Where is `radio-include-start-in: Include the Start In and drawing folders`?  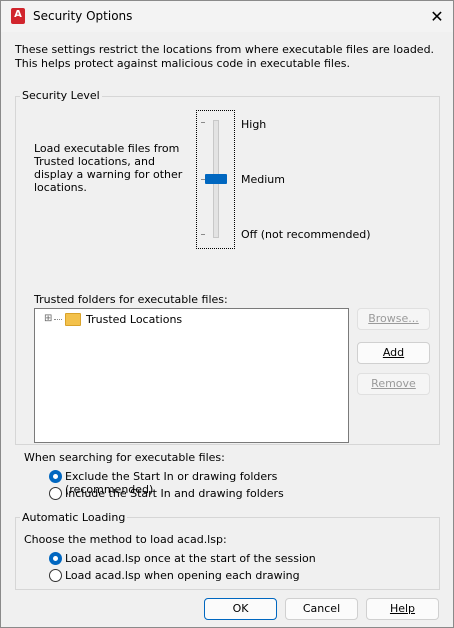
radio-include-start-in: Include the Start In and drawing folders is located at coordinates (199, 493).